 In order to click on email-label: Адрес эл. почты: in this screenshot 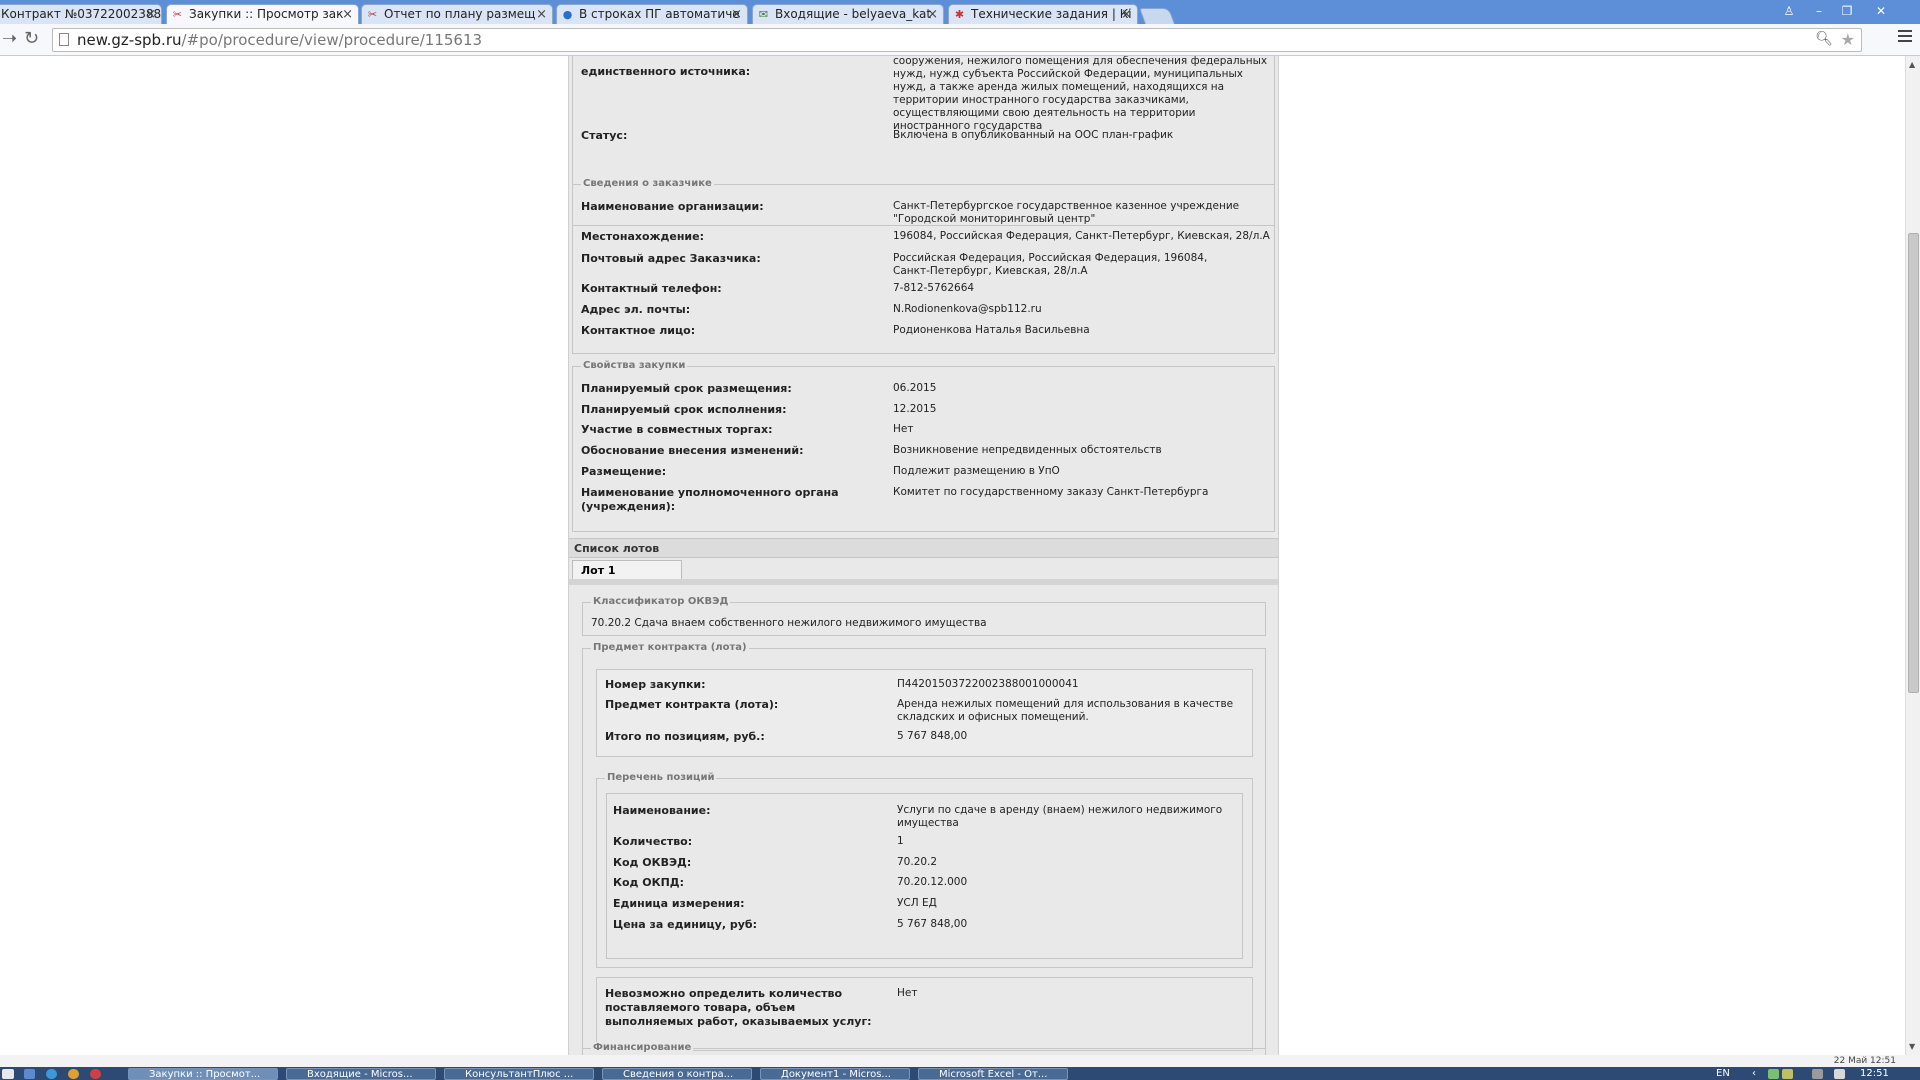, I will do `click(636, 309)`.